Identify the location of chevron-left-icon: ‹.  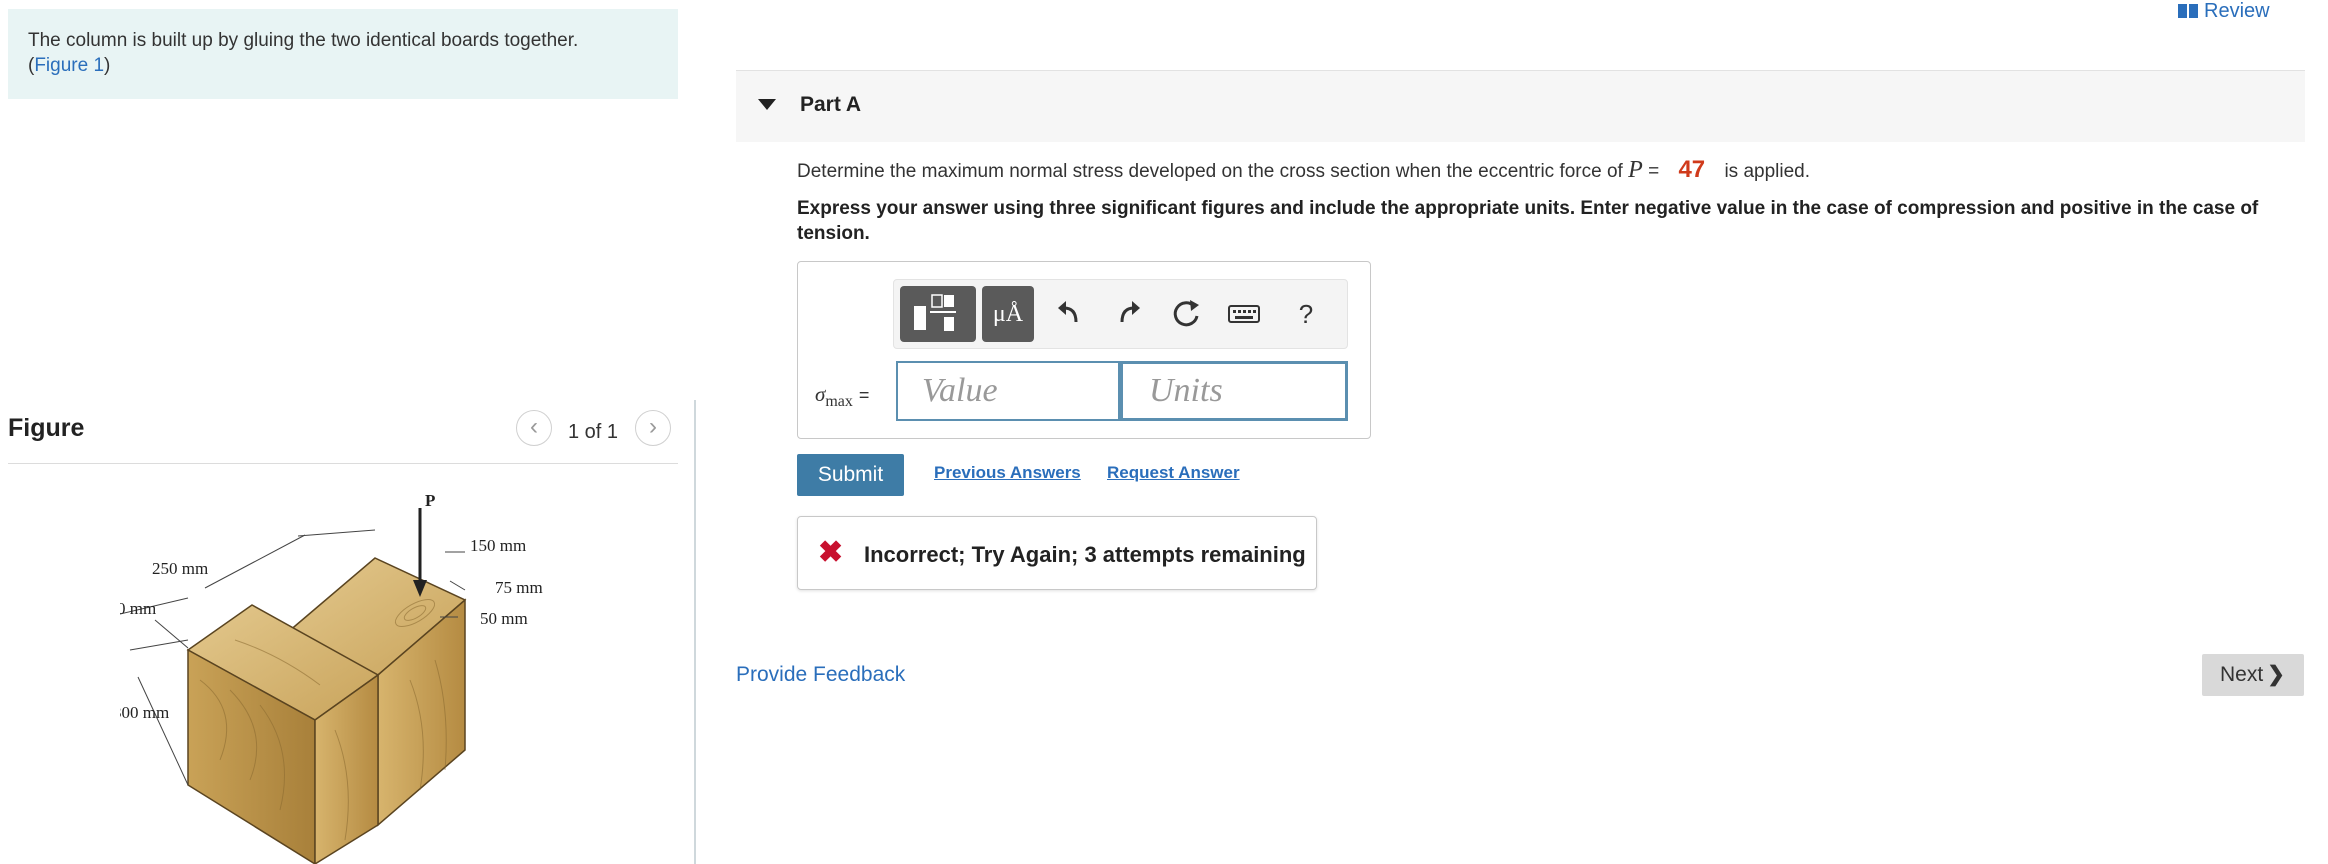
(534, 426).